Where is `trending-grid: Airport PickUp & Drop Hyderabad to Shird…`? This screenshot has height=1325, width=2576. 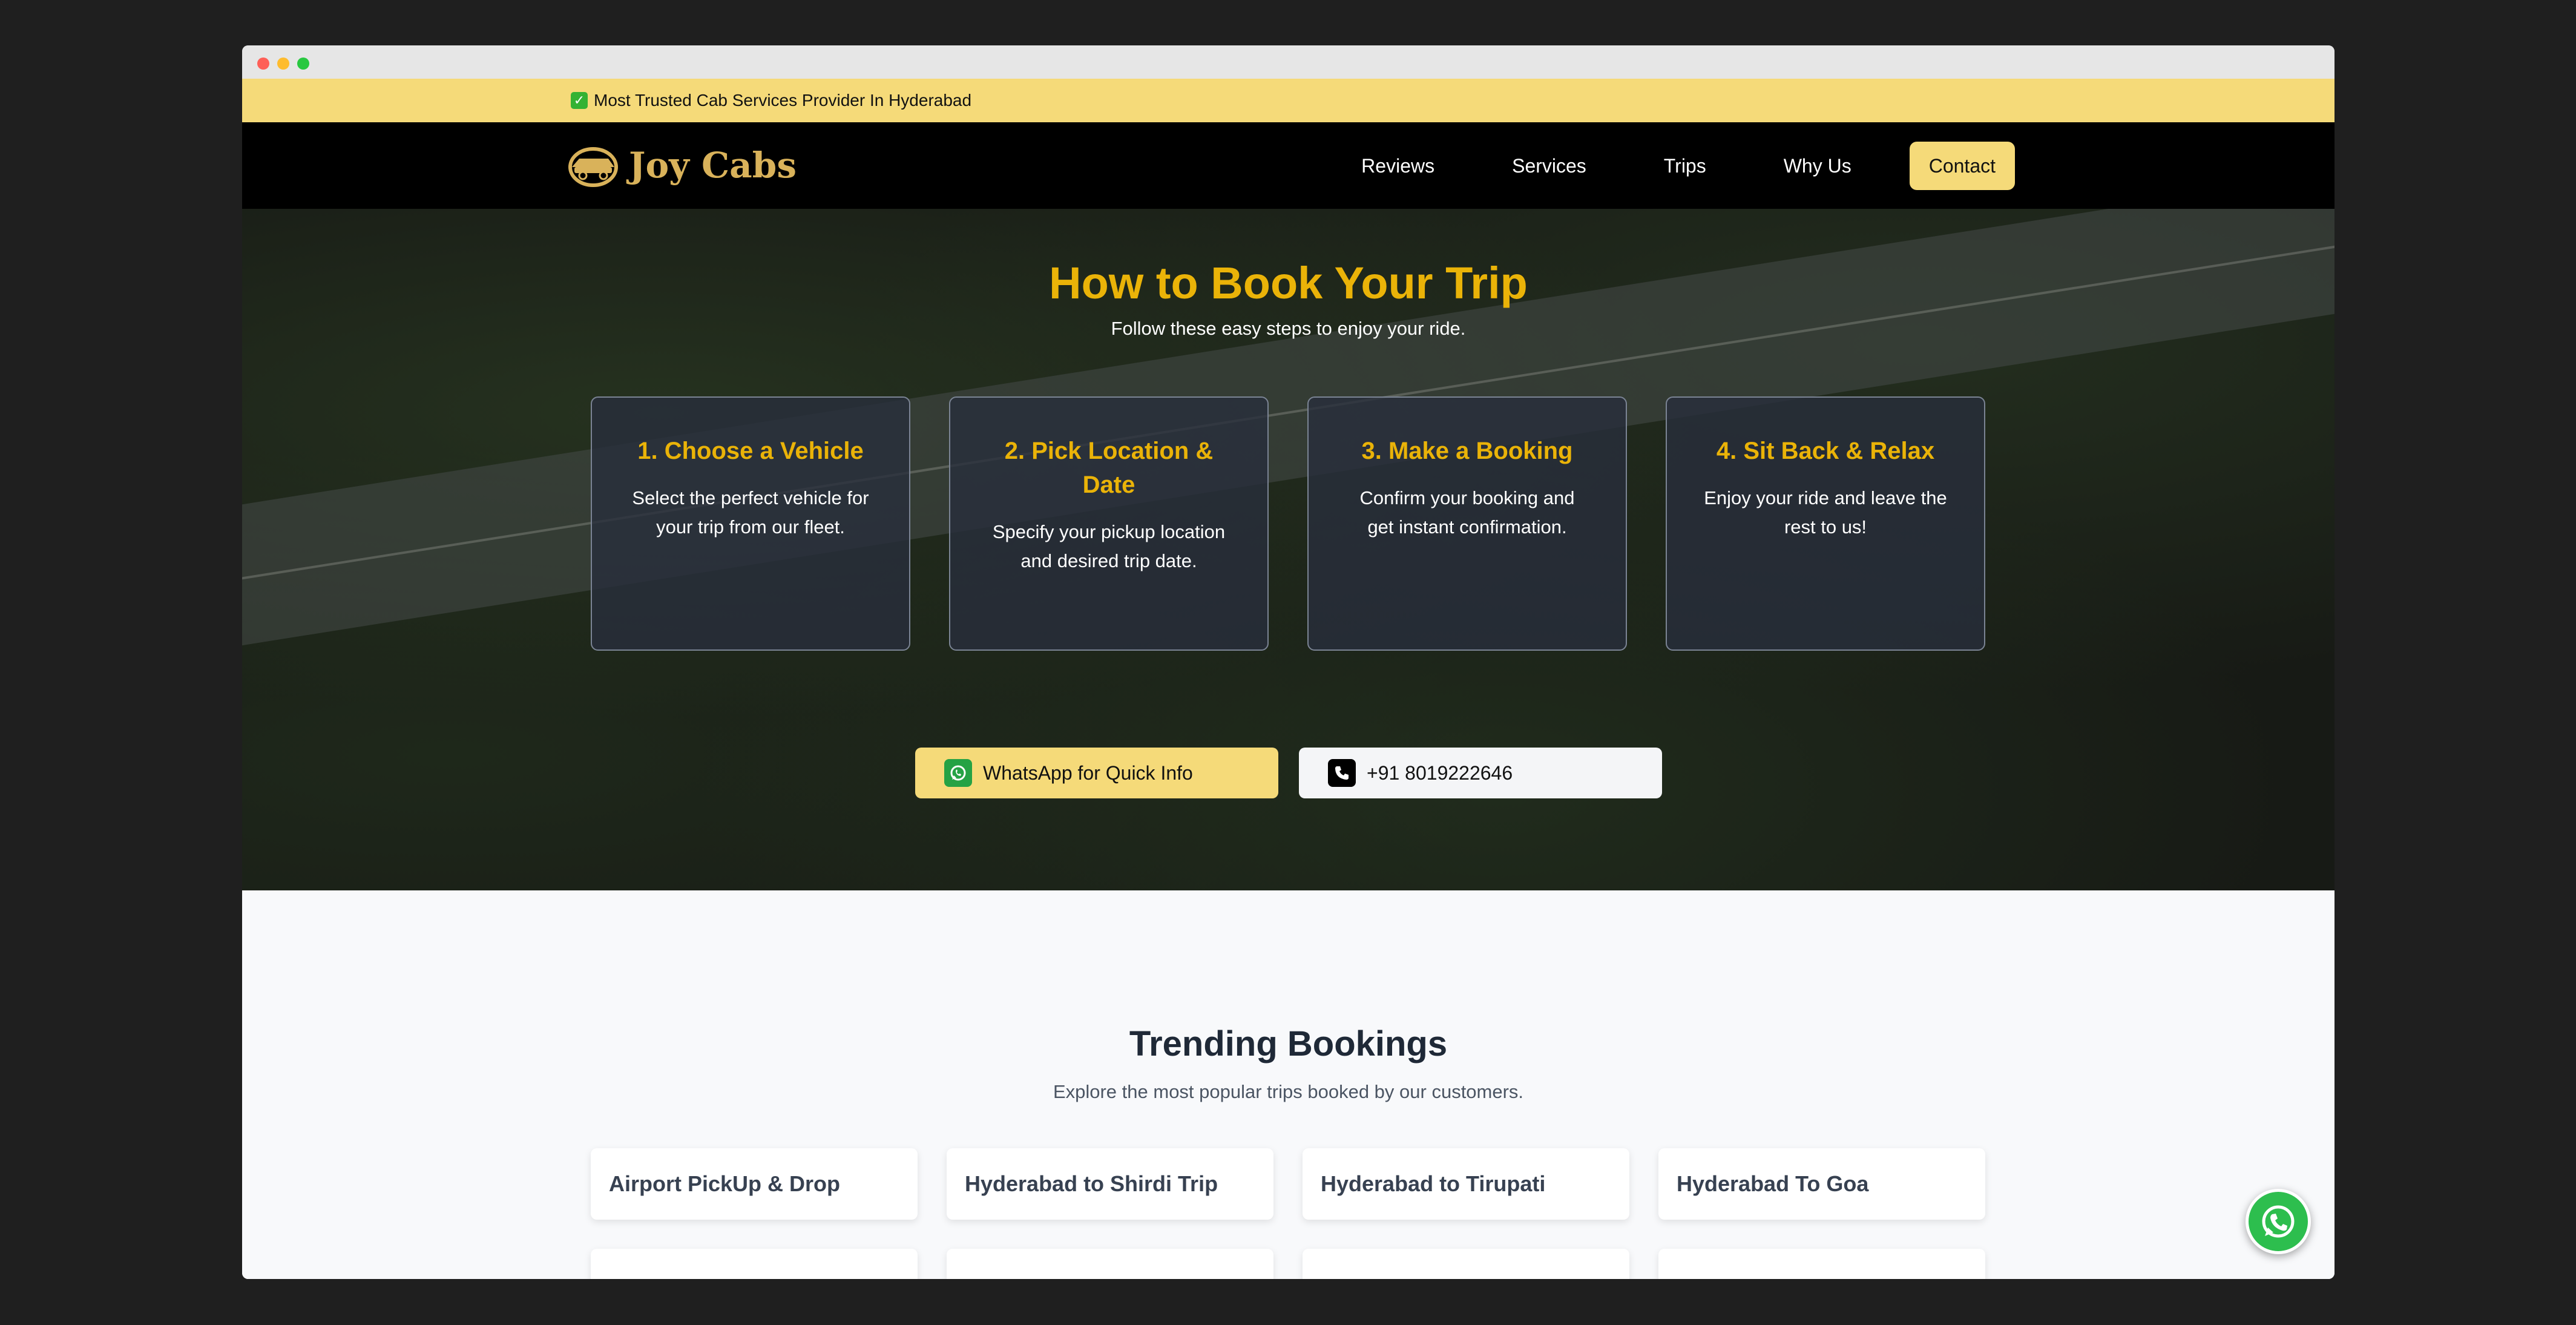 trending-grid: Airport PickUp & Drop Hyderabad to Shird… is located at coordinates (1288, 1213).